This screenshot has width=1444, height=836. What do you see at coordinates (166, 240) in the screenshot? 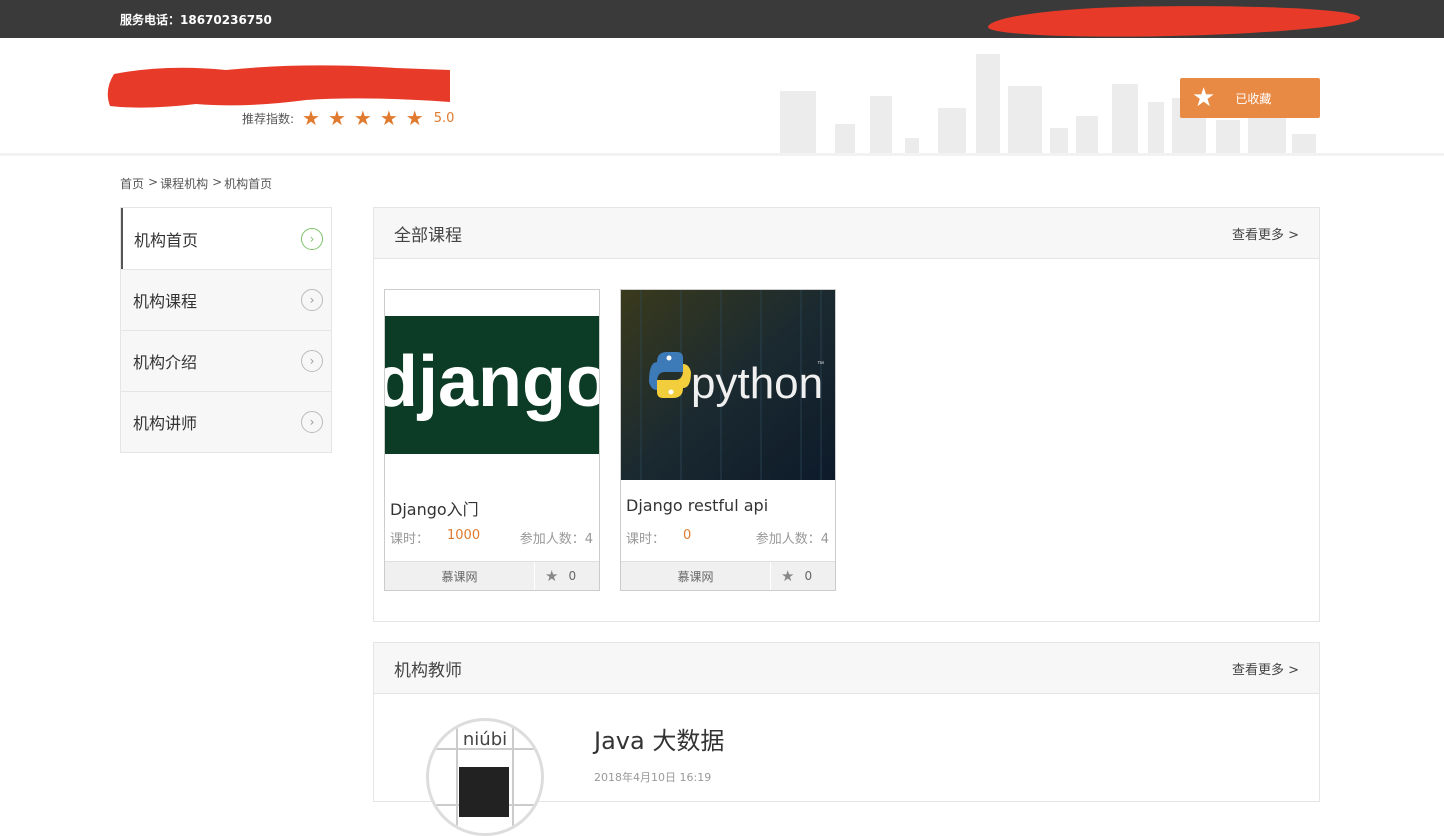
I see `sidebar-item-label: 机构首页` at bounding box center [166, 240].